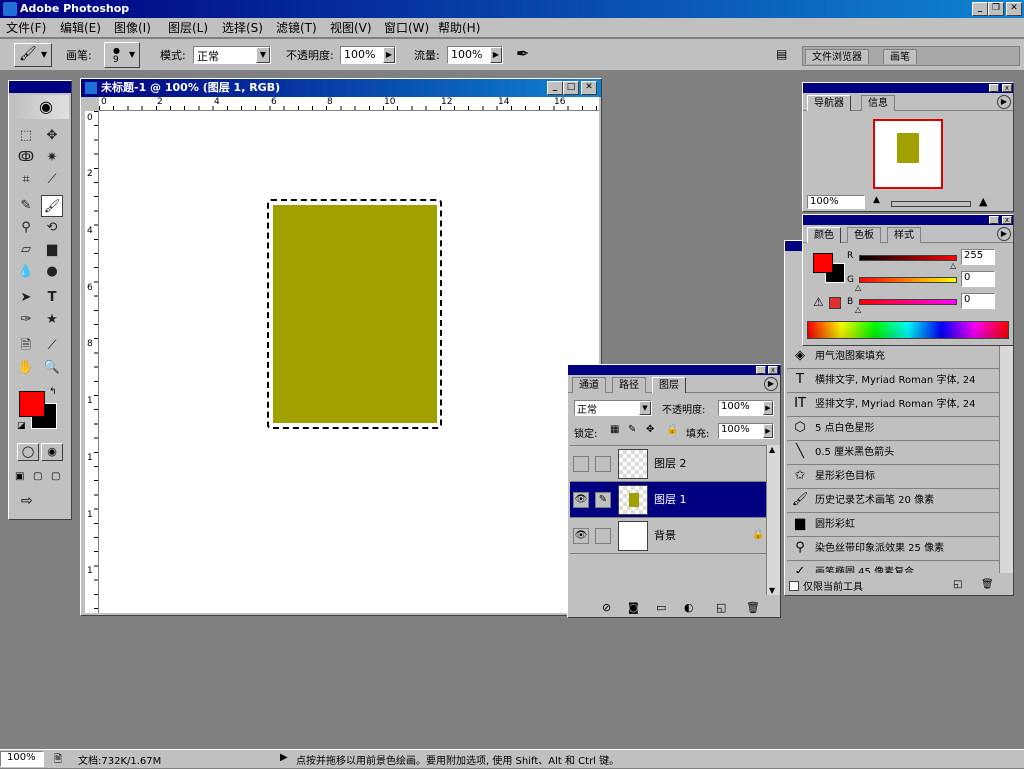  I want to click on pen-tool-icon: ✑, so click(26, 320).